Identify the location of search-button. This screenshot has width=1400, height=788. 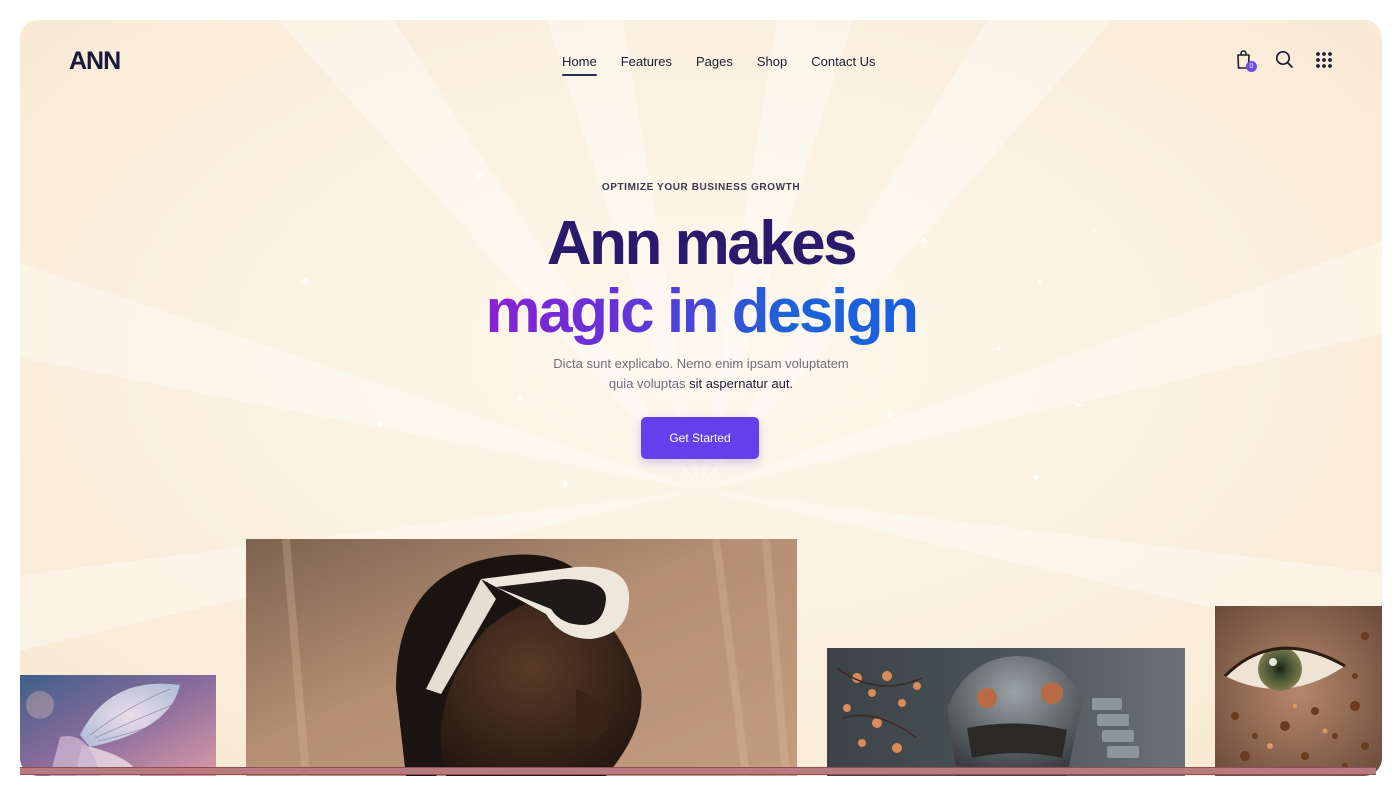
(1284, 60).